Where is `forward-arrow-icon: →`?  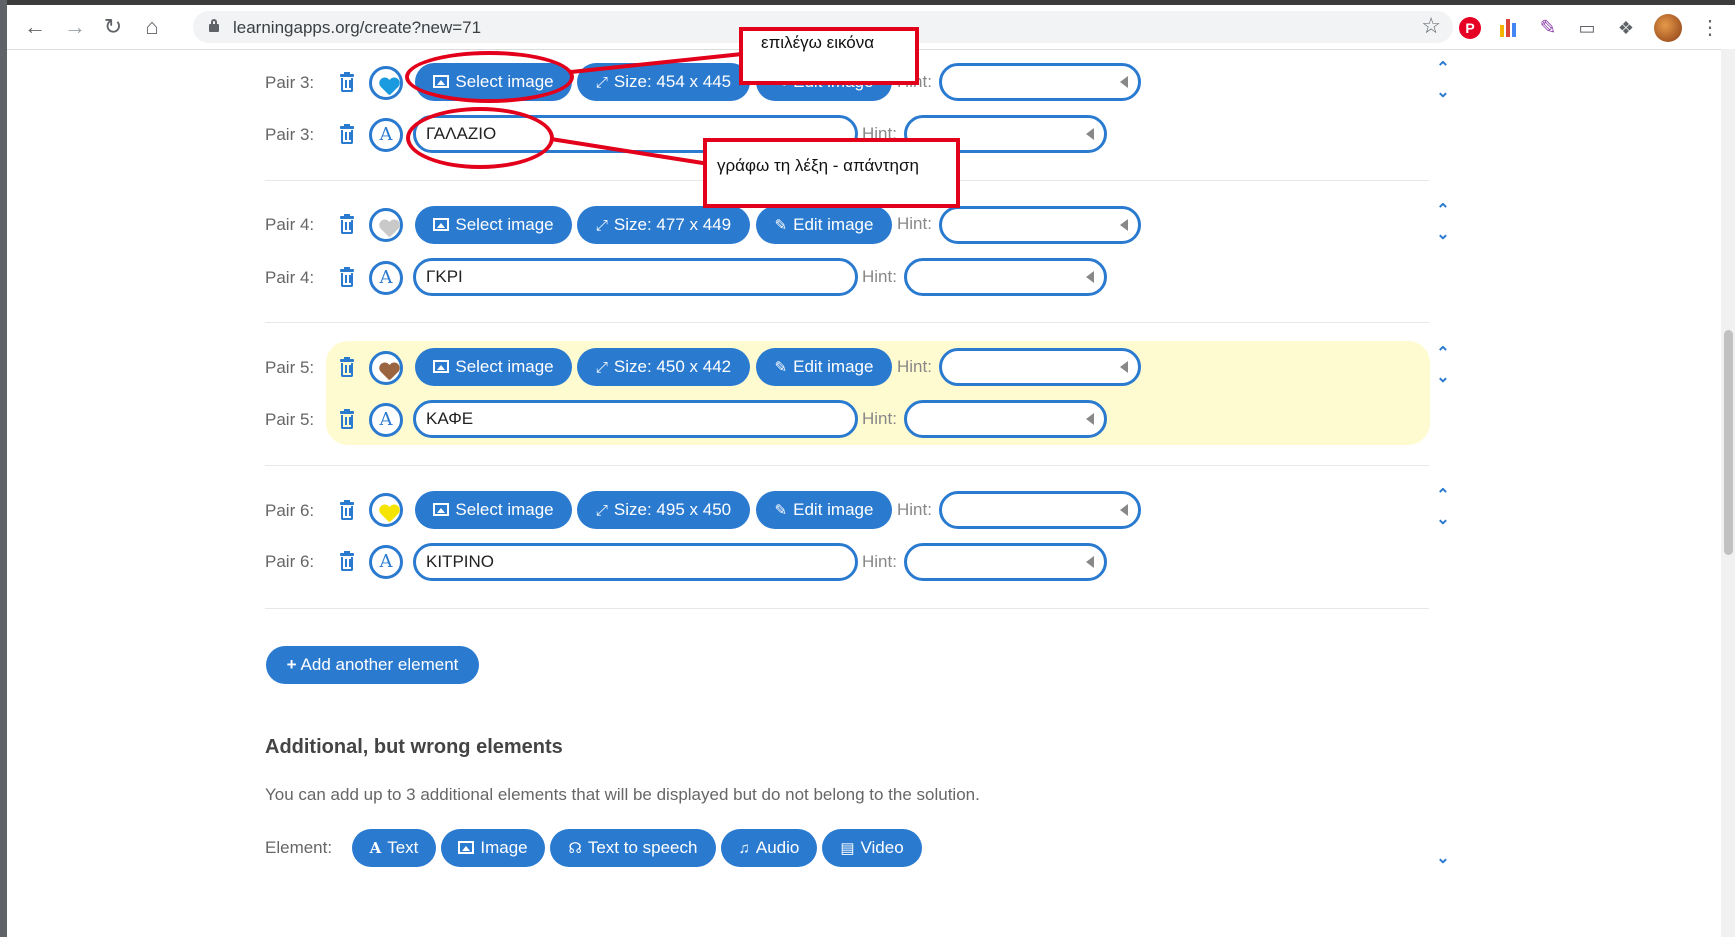
forward-arrow-icon: → is located at coordinates (75, 27).